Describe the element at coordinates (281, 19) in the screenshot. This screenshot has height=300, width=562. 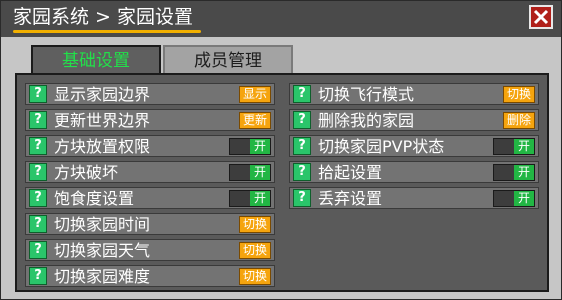
I see `title-bar: 家园系统 > 家园设置` at that location.